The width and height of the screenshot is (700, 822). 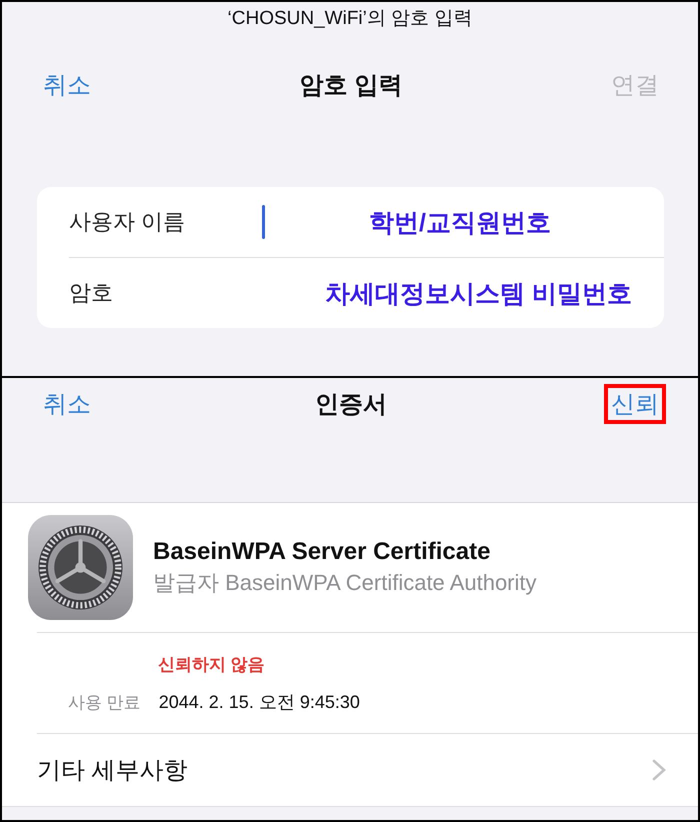 I want to click on chevron-icon, so click(x=659, y=770).